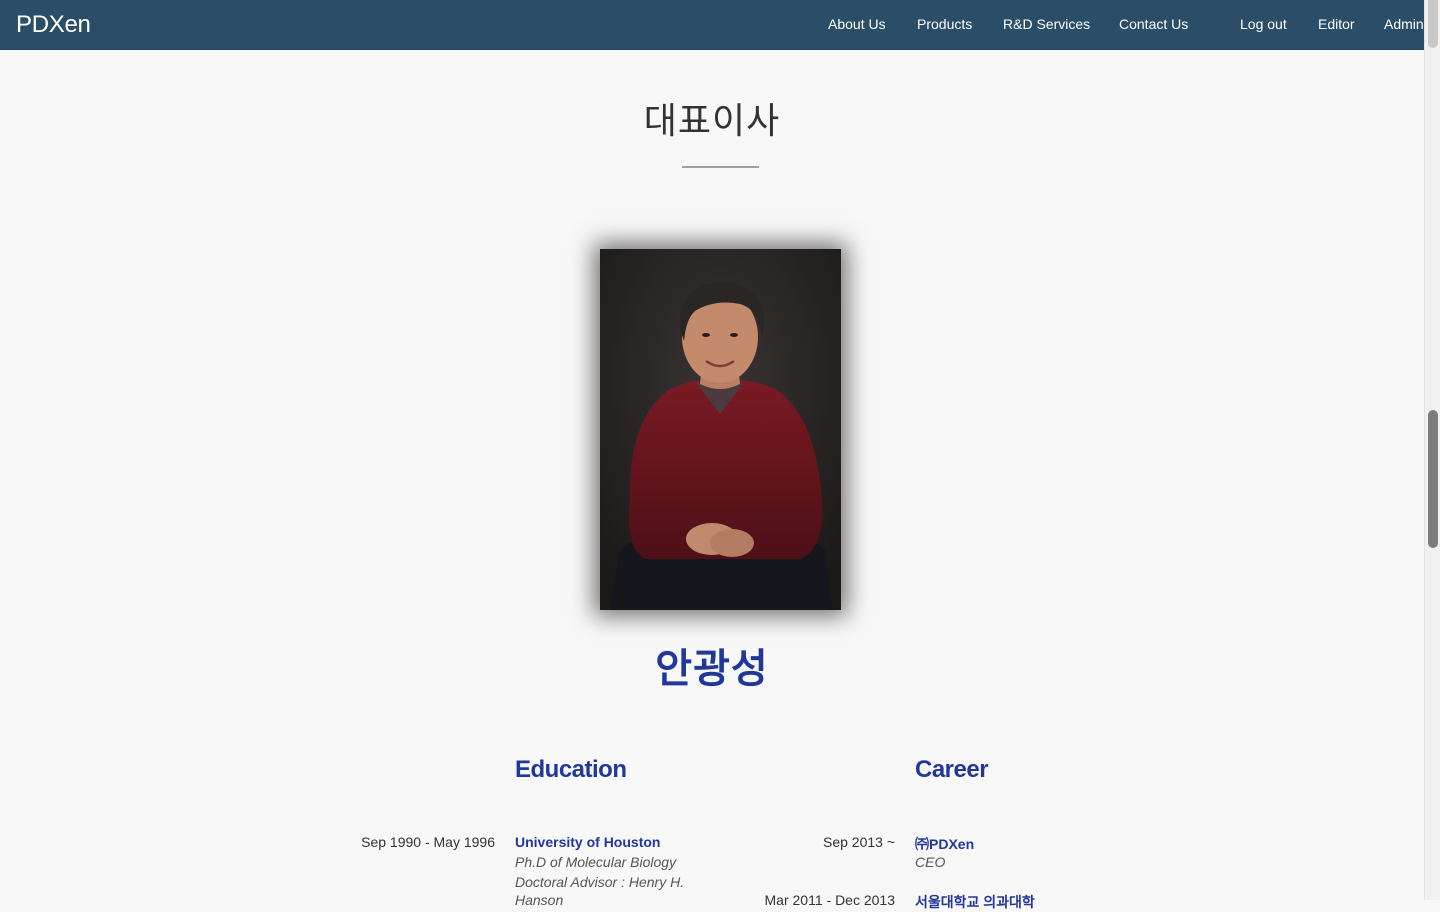  I want to click on nav-products: Products, so click(944, 24).